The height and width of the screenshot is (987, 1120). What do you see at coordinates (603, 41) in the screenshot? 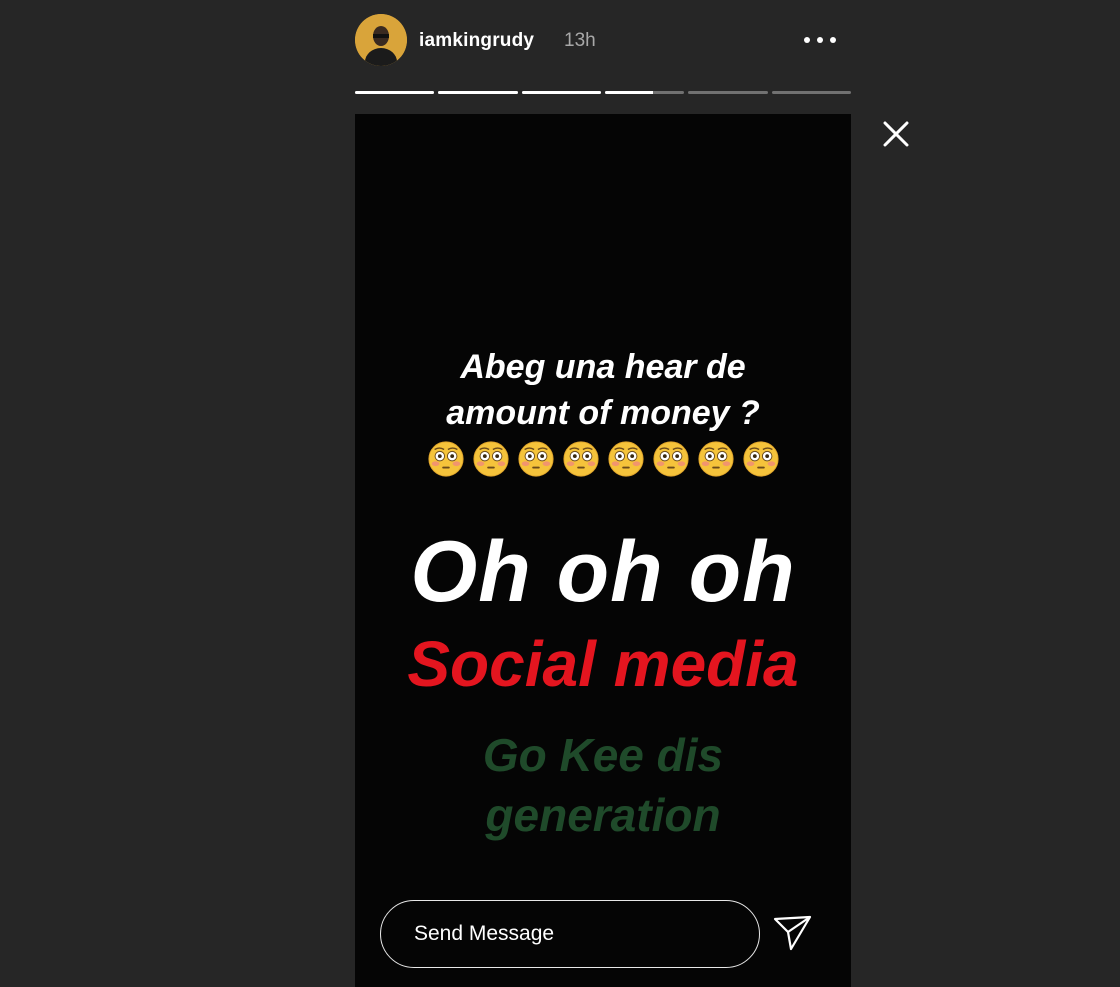
I see `story-header: iamkingrudy 13h` at bounding box center [603, 41].